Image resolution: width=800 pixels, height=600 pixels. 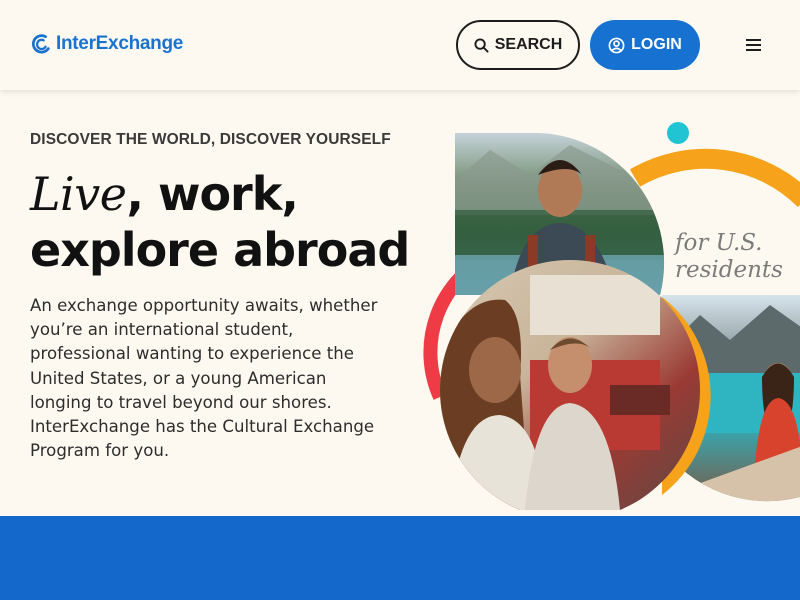 I want to click on search-button: SEARCH, so click(x=518, y=45).